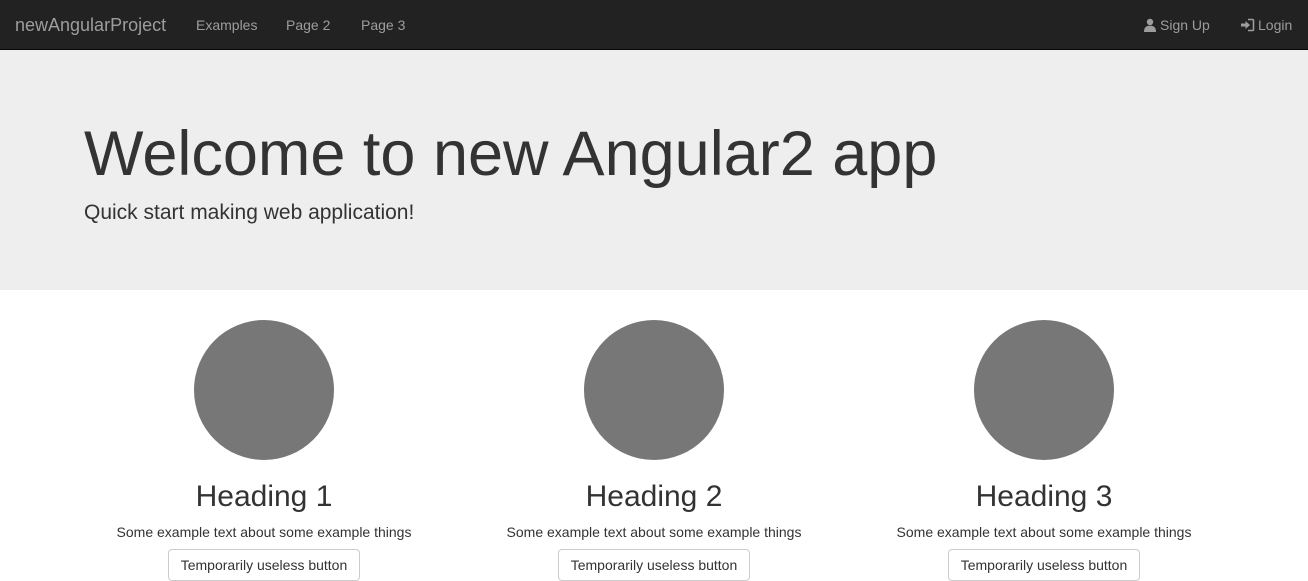 The width and height of the screenshot is (1308, 581). Describe the element at coordinates (1275, 25) in the screenshot. I see `login-label: Login` at that location.